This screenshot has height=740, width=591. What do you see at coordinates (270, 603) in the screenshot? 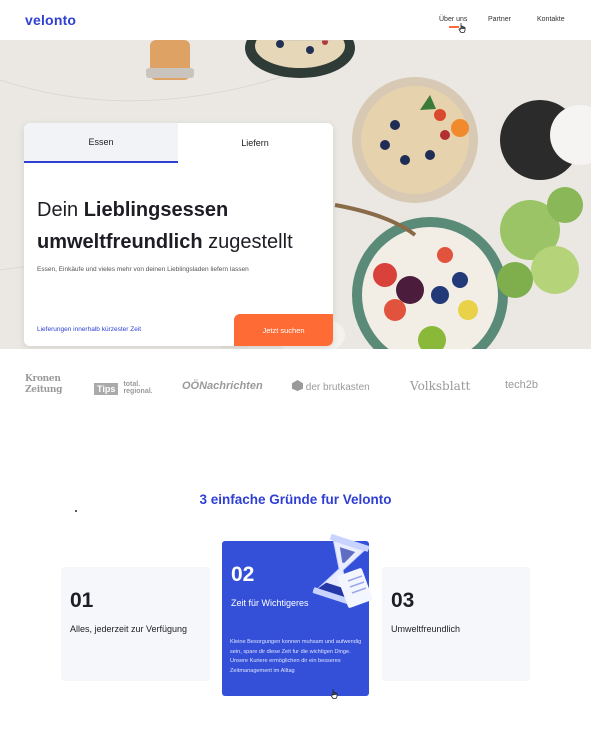
I see `reason-label: Zeit für Wichtigeres` at bounding box center [270, 603].